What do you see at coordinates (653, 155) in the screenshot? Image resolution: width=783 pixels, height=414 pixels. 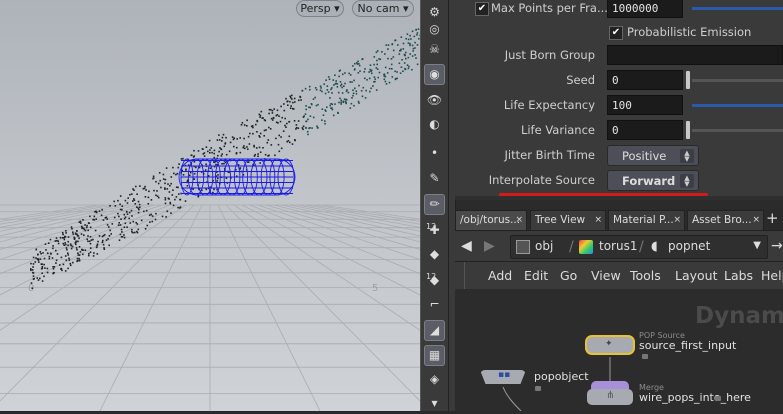 I see `jitter-birth-time-menu: Positive ▲ ▼` at bounding box center [653, 155].